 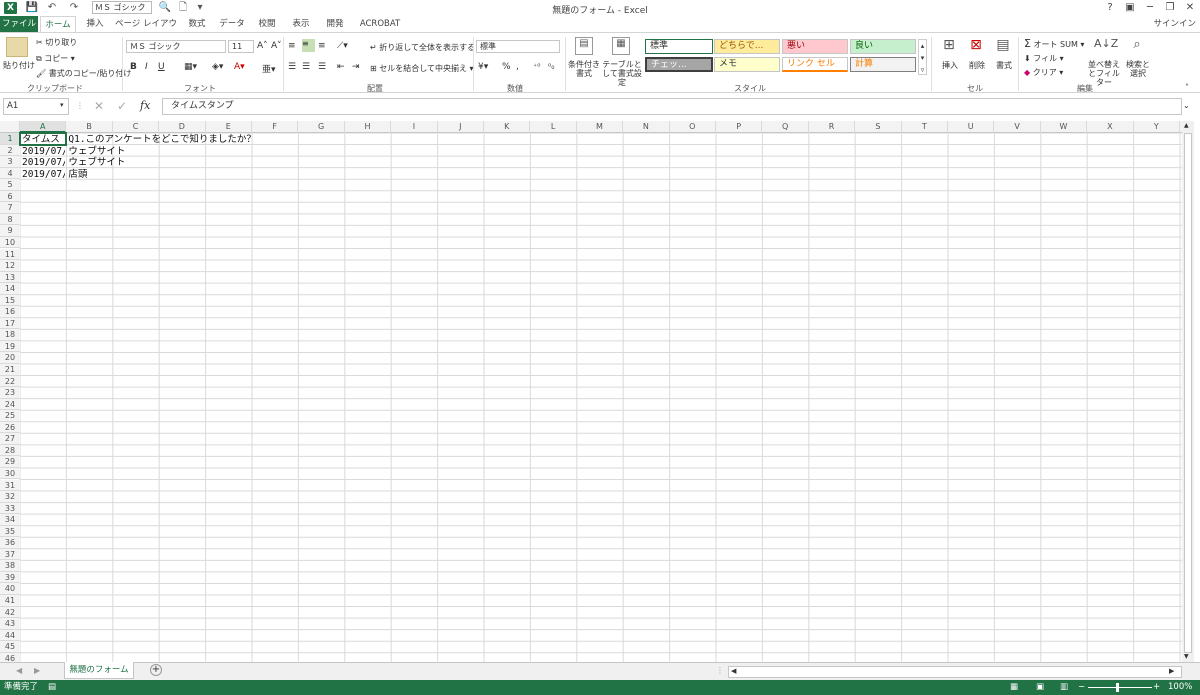 What do you see at coordinates (19, 670) in the screenshot?
I see `prev-sheet-icon: ◀` at bounding box center [19, 670].